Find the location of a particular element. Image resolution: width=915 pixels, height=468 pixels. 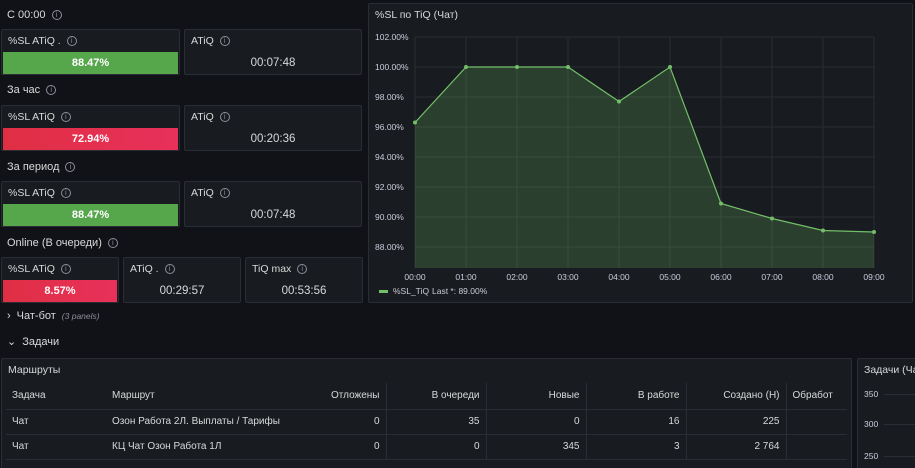

atiq-panel-4: ATiQ . i 00:29:57 is located at coordinates (182, 280).